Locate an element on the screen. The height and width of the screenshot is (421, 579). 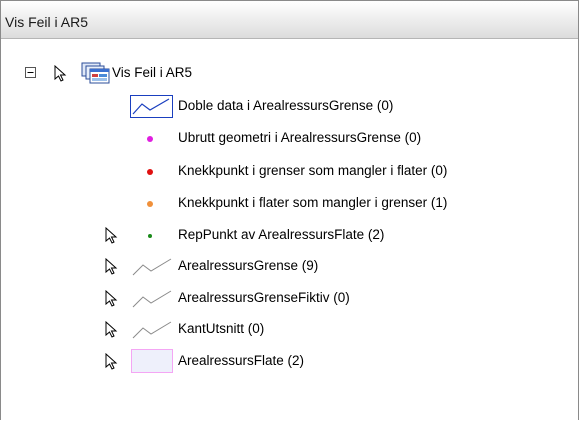
layer-label: ArealressursFlate (2) is located at coordinates (241, 360).